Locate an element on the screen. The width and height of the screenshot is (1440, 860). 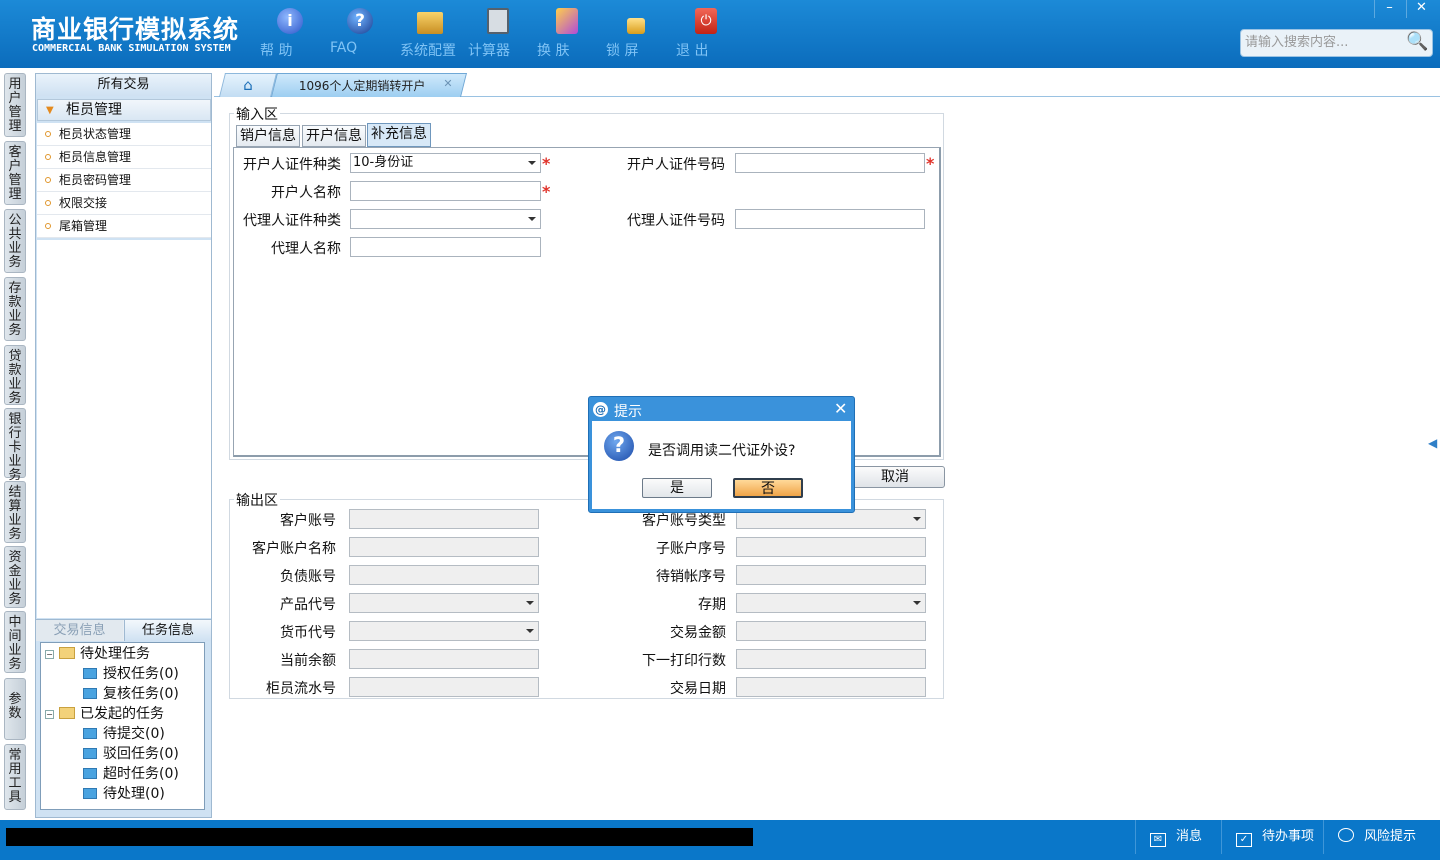
tab-transaction-info: 交易信息 is located at coordinates (79, 630).